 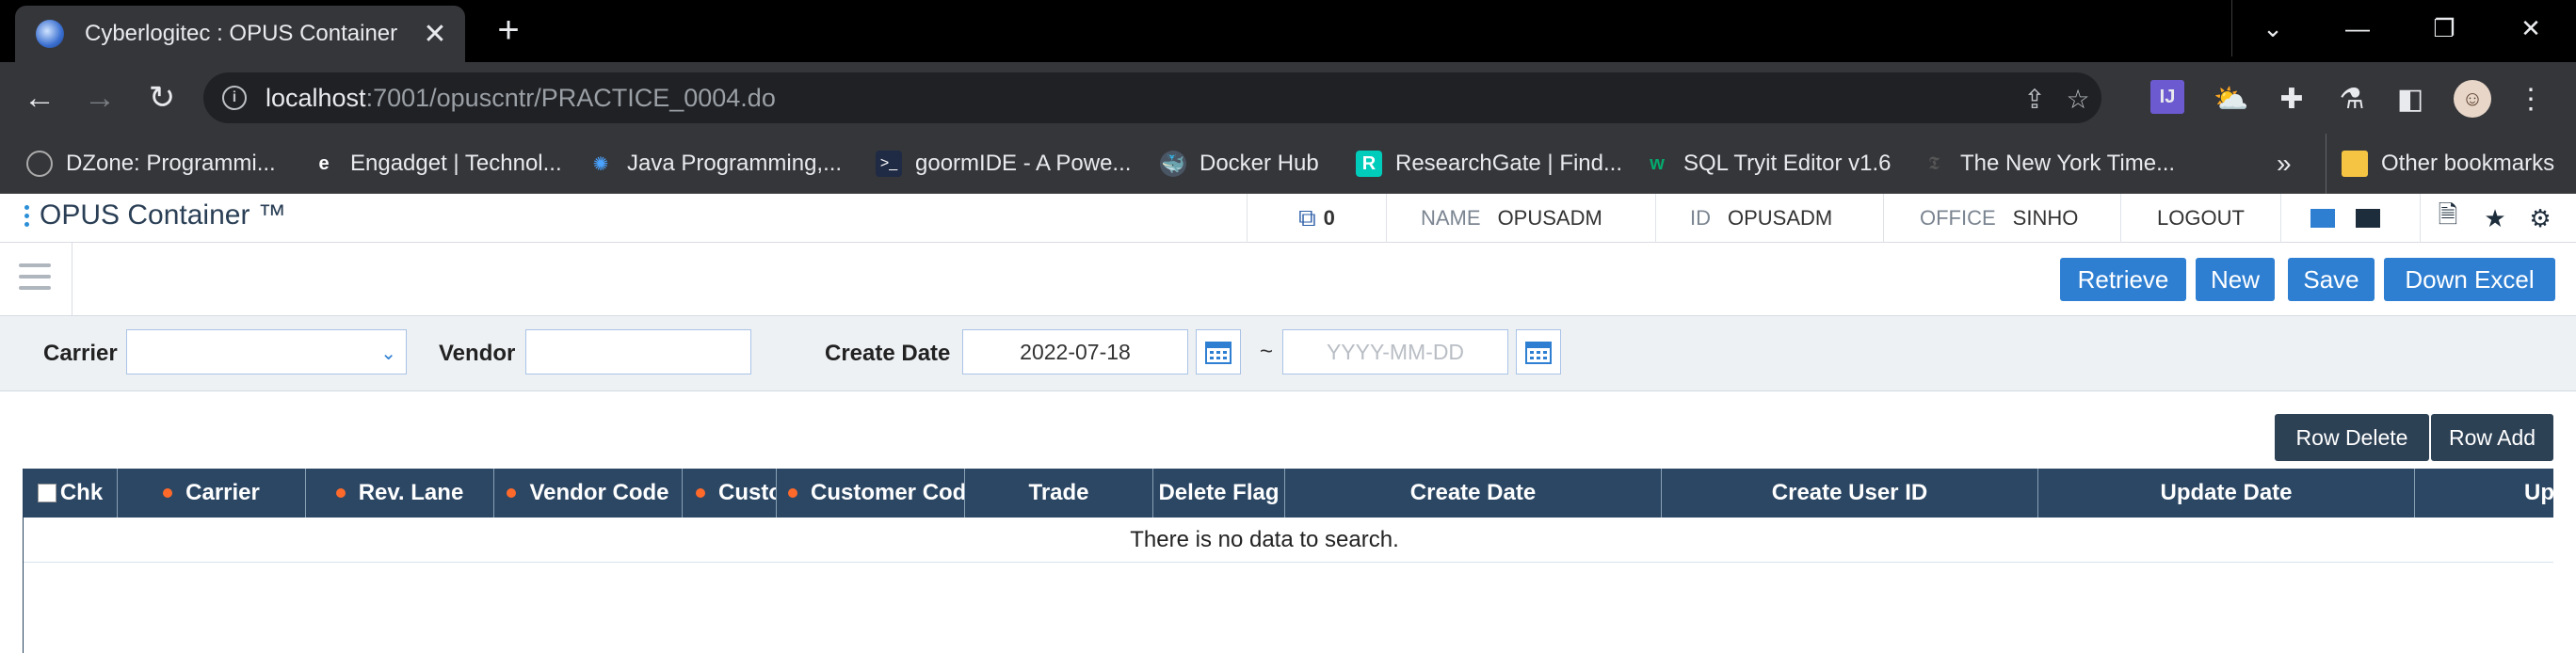 I want to click on browser-menu-icon: ⋮, so click(x=2531, y=99).